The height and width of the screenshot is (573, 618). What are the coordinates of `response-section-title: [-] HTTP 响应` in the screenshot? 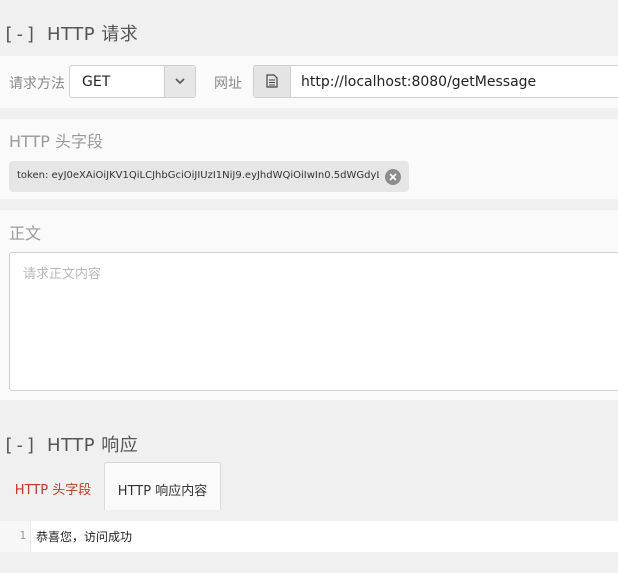 It's located at (70, 444).